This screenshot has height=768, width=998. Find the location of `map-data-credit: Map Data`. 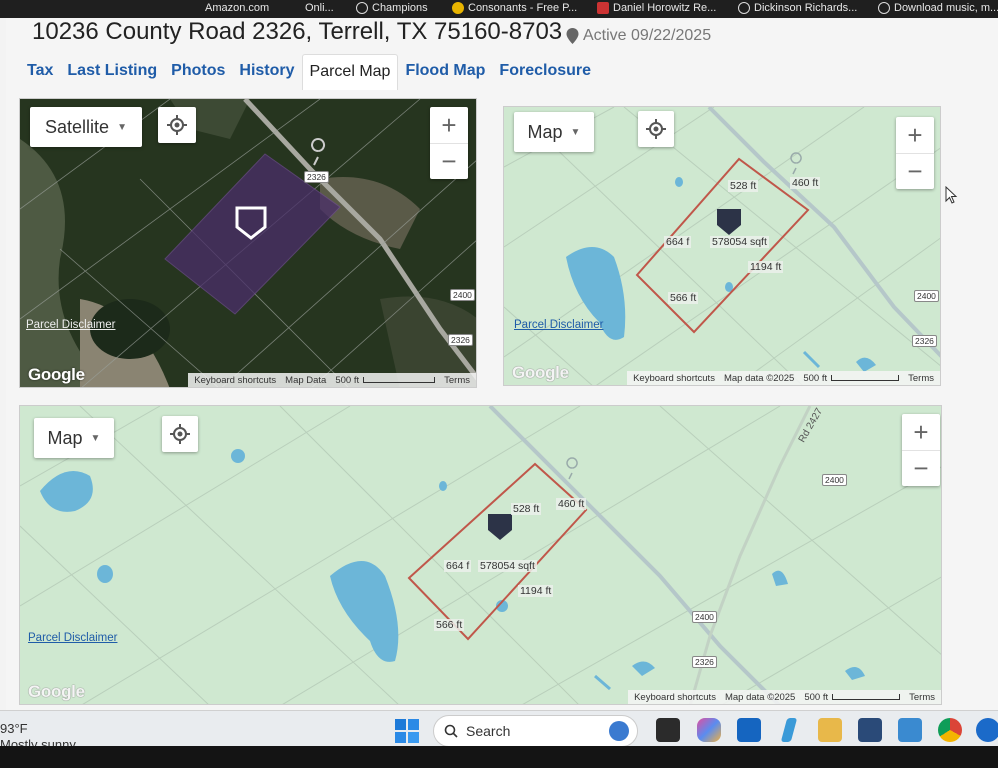

map-data-credit: Map Data is located at coordinates (305, 380).